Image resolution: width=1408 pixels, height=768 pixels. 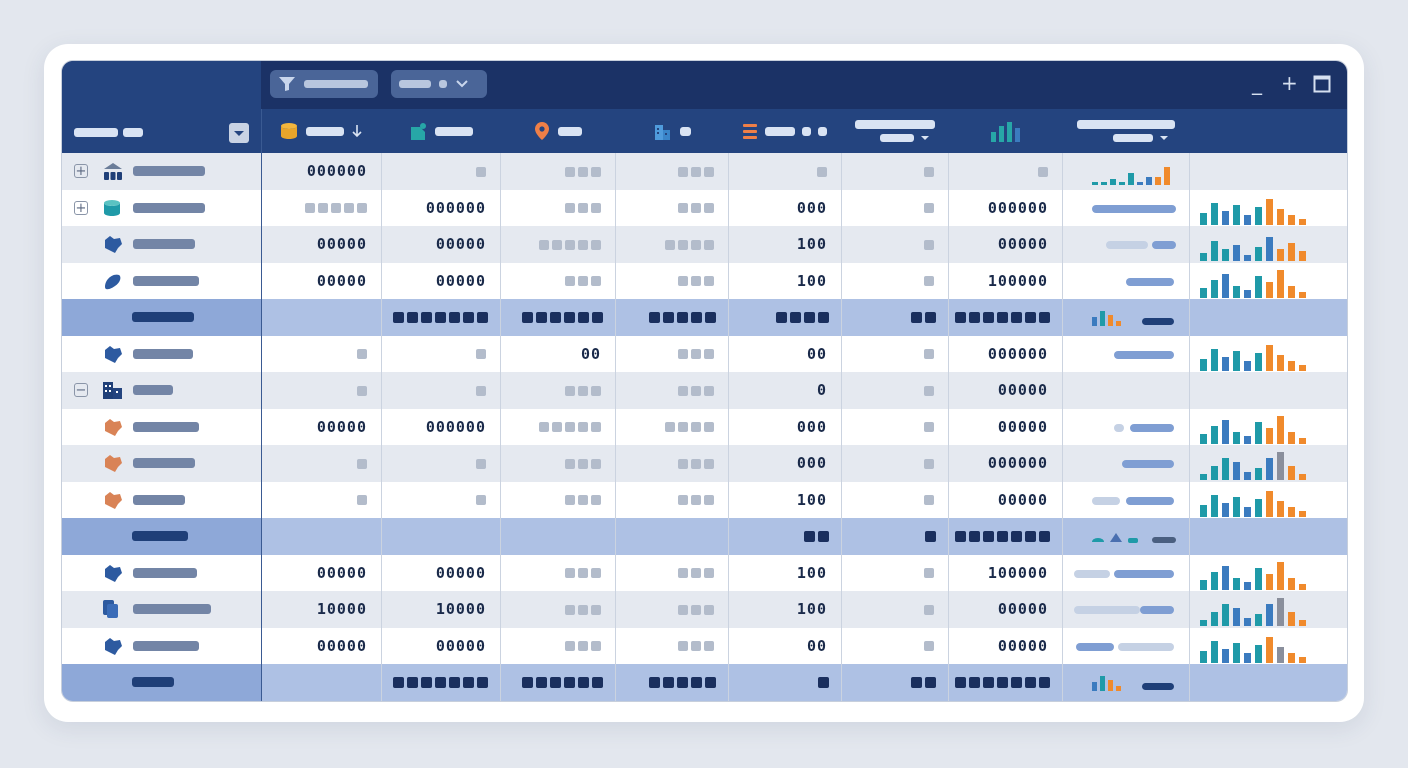 I want to click on cell-c7: 00000, so click(x=1022, y=499).